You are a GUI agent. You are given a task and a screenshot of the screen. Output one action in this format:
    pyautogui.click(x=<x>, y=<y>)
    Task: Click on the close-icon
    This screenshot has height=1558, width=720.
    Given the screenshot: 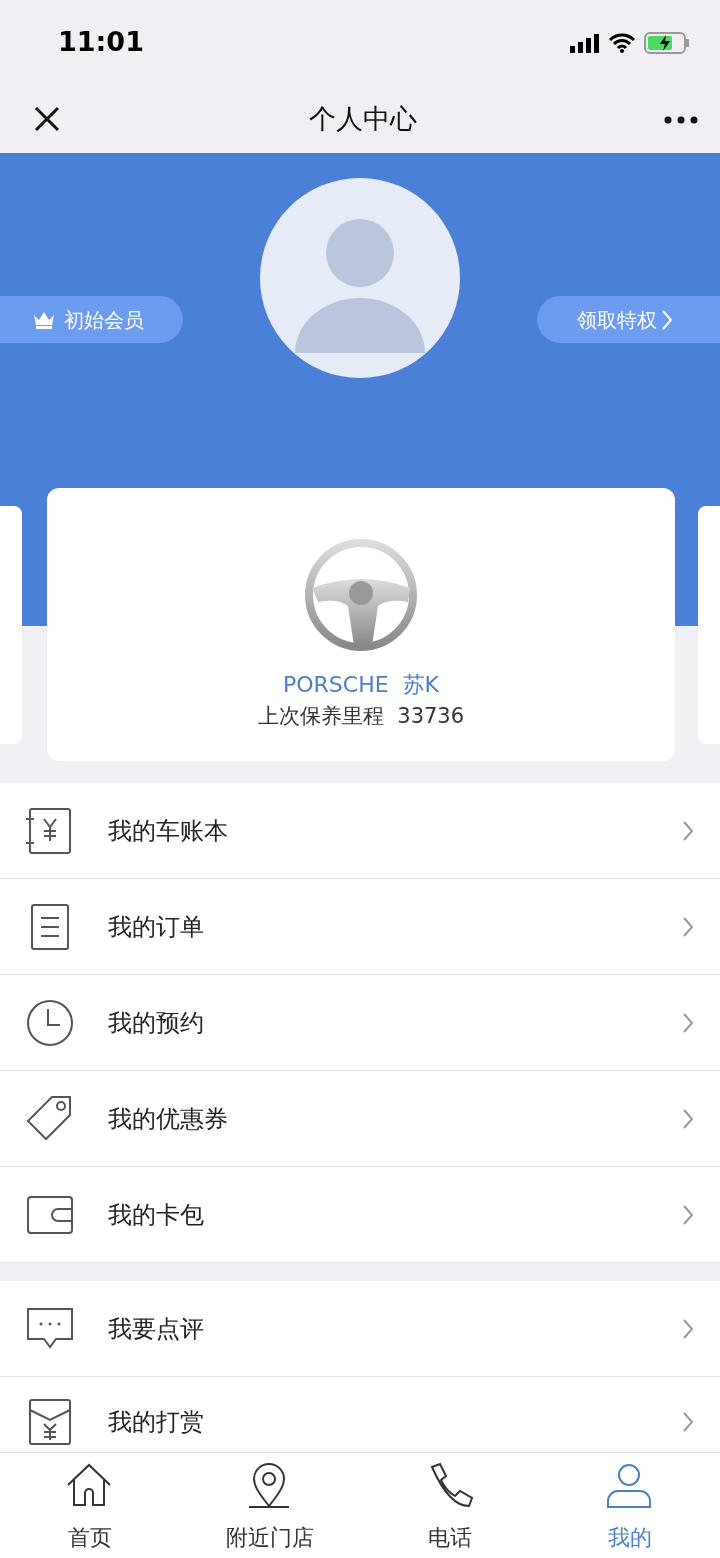 What is the action you would take?
    pyautogui.click(x=47, y=119)
    